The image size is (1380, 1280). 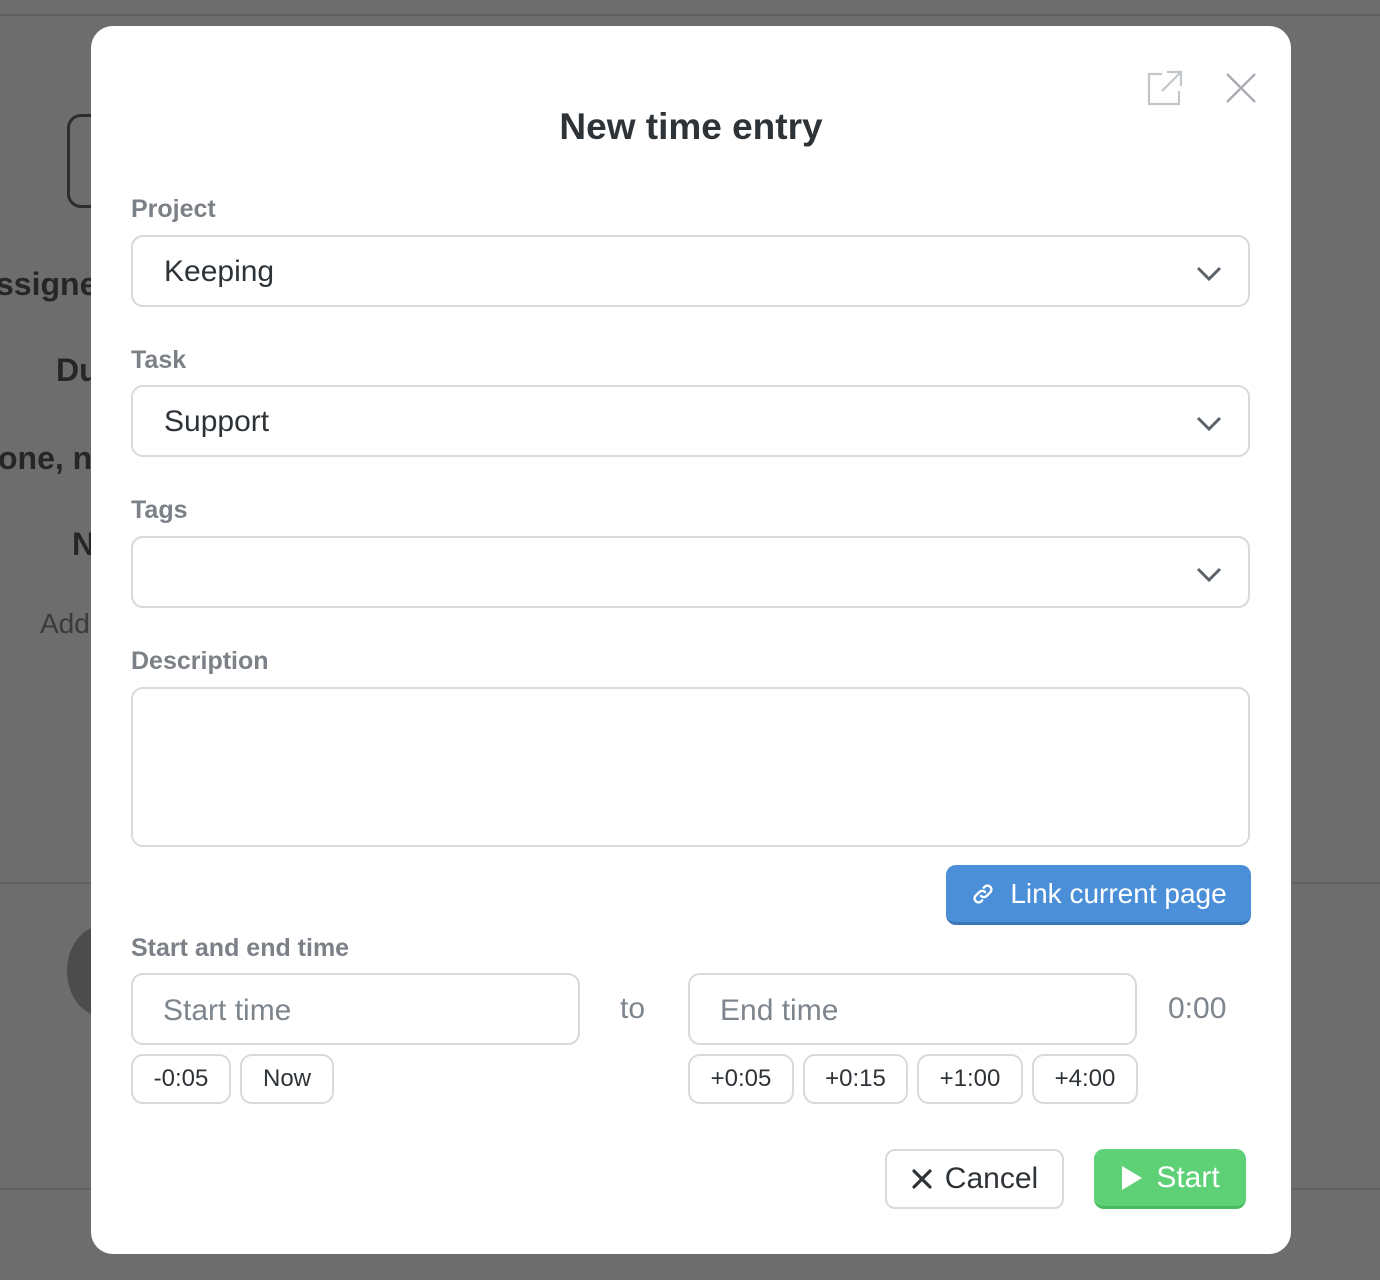 I want to click on cancel-button: Cancel, so click(x=974, y=1179).